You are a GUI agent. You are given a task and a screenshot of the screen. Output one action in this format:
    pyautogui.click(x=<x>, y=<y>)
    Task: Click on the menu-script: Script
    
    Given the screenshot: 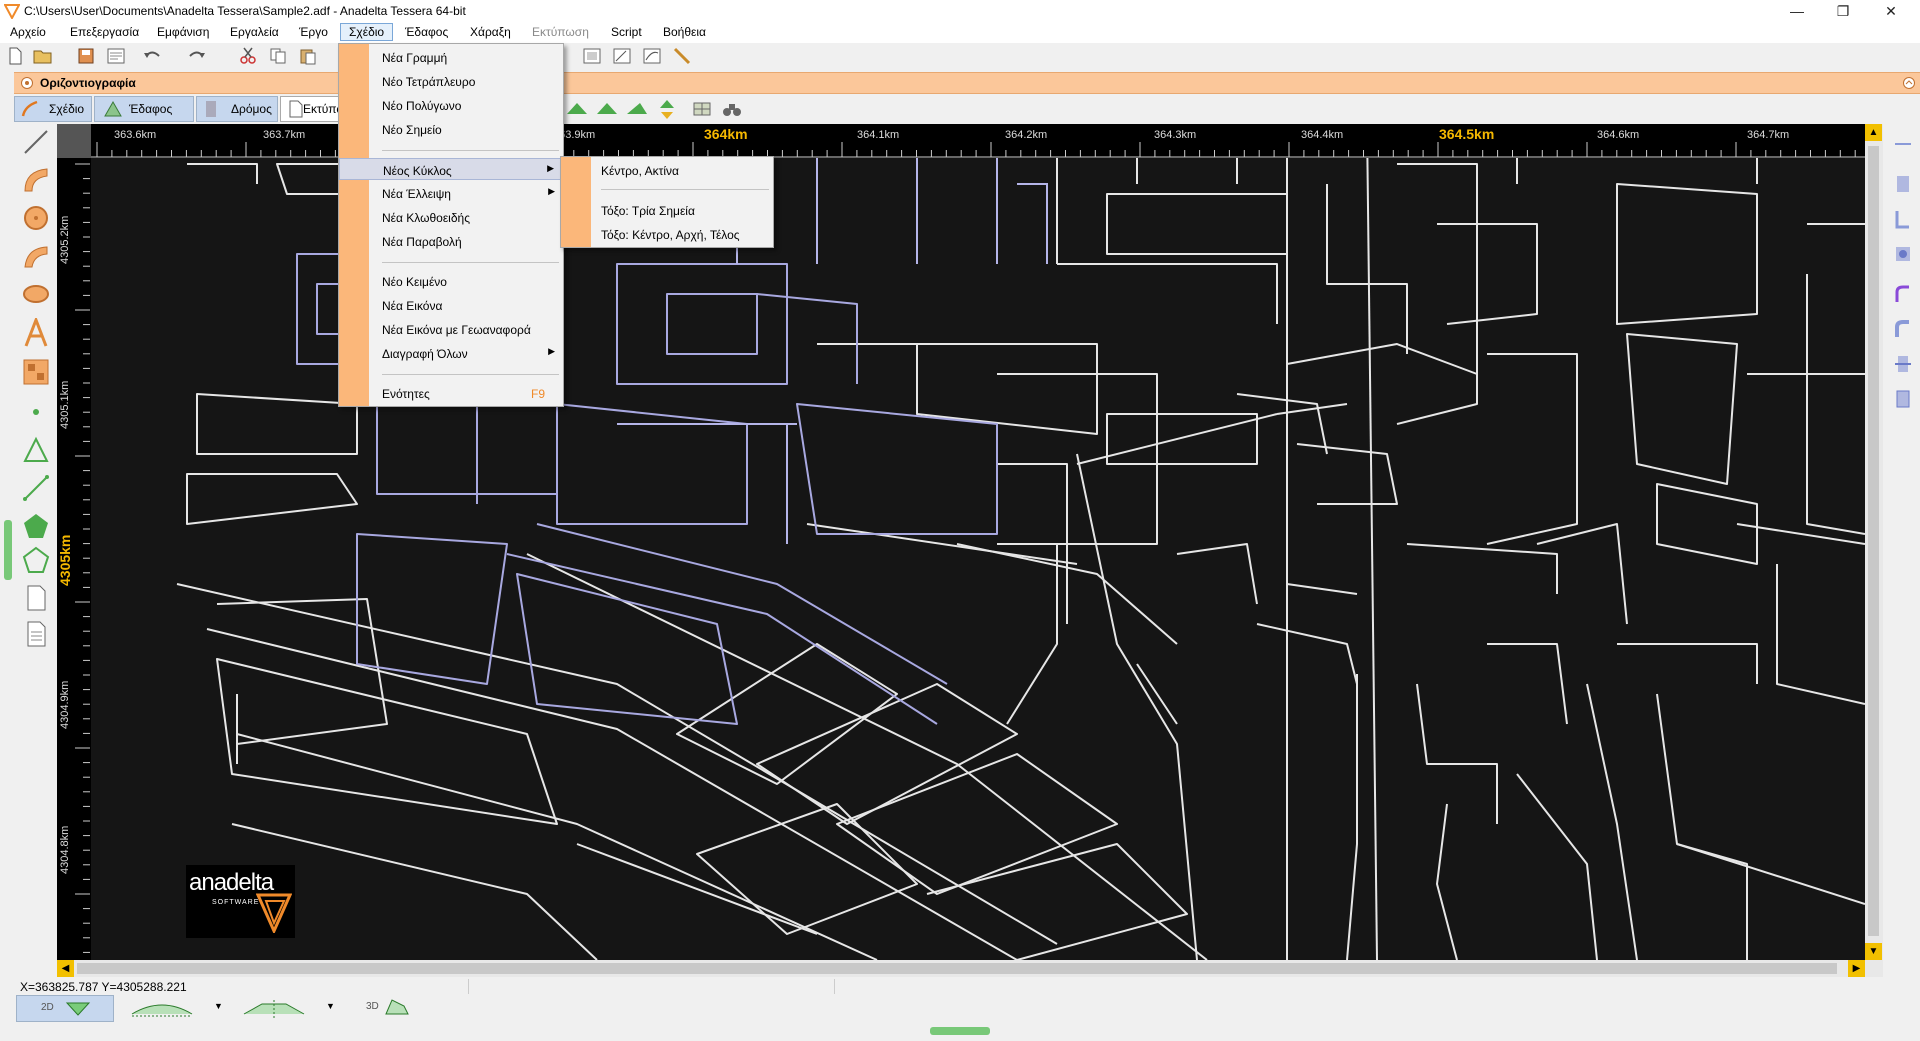 What is the action you would take?
    pyautogui.click(x=626, y=32)
    